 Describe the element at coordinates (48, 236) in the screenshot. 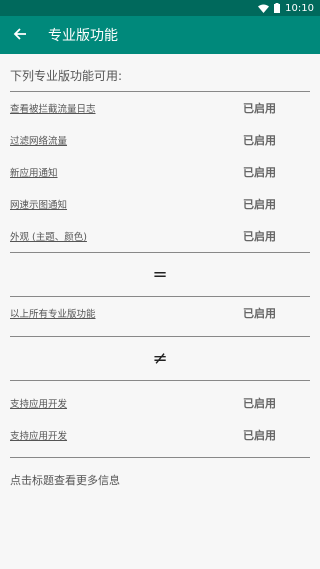

I see `feature-link-appearance: 外观 (主题、颜色)` at that location.